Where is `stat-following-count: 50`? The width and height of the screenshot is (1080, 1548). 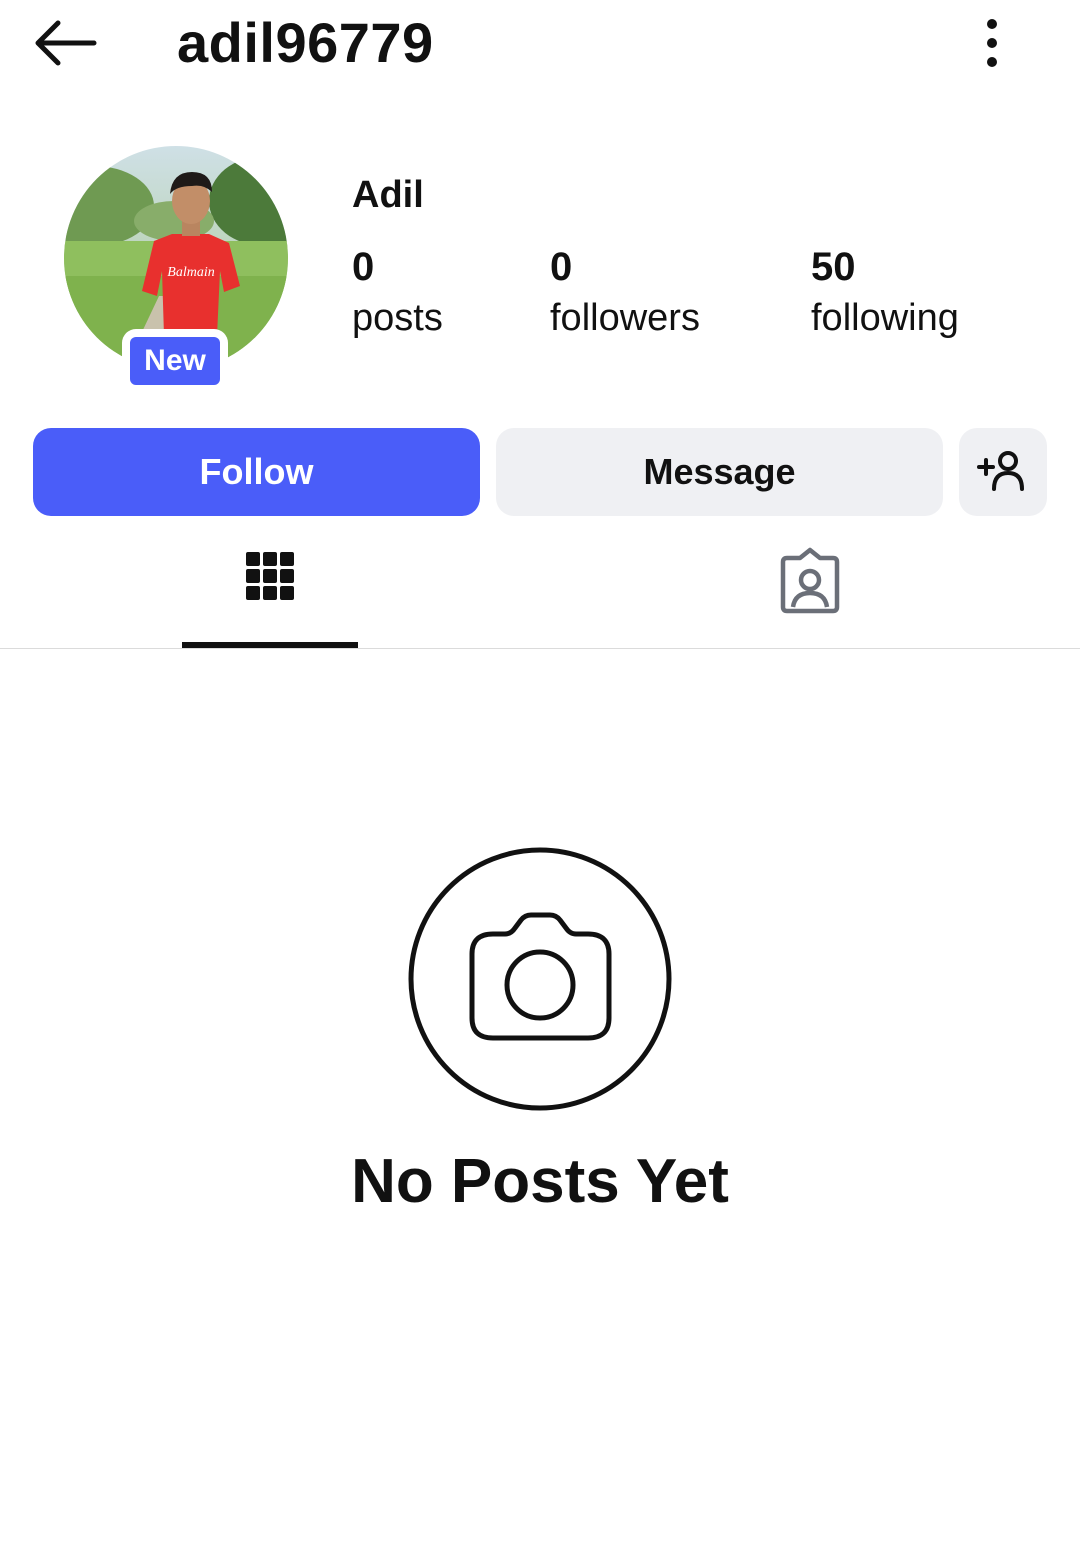
stat-following-count: 50 is located at coordinates (833, 267).